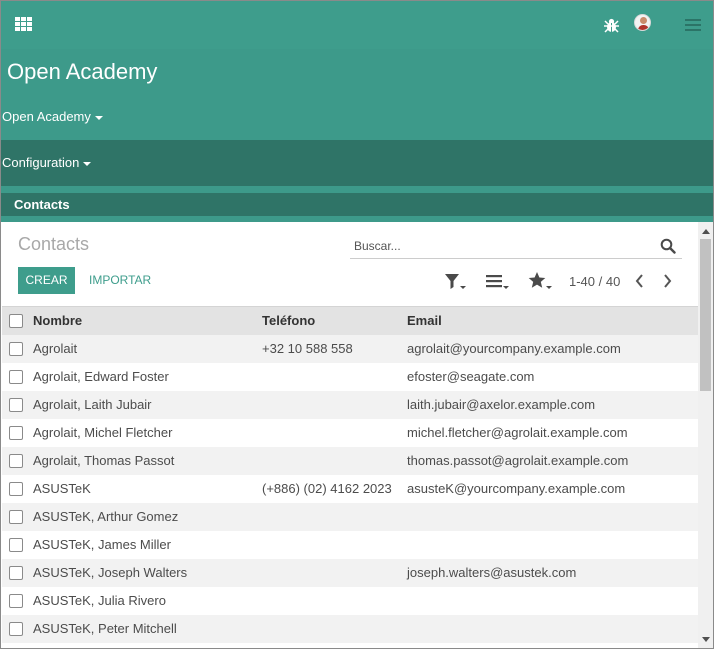 The height and width of the screenshot is (649, 714). I want to click on select-all-checkbox, so click(16, 321).